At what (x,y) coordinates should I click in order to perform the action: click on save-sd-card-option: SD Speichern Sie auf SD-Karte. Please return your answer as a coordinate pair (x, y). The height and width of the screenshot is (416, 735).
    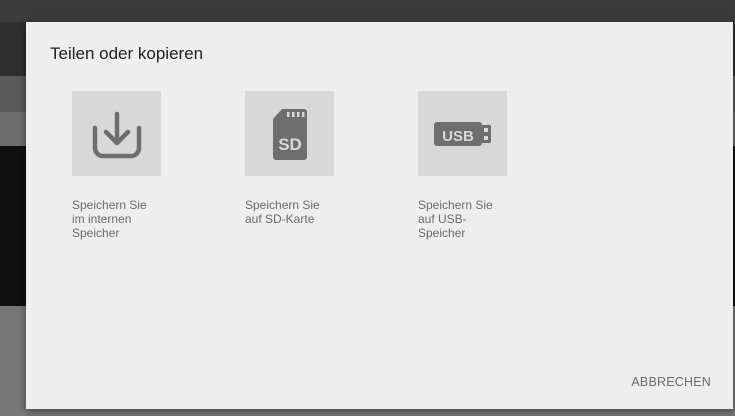
    Looking at the image, I should click on (320, 158).